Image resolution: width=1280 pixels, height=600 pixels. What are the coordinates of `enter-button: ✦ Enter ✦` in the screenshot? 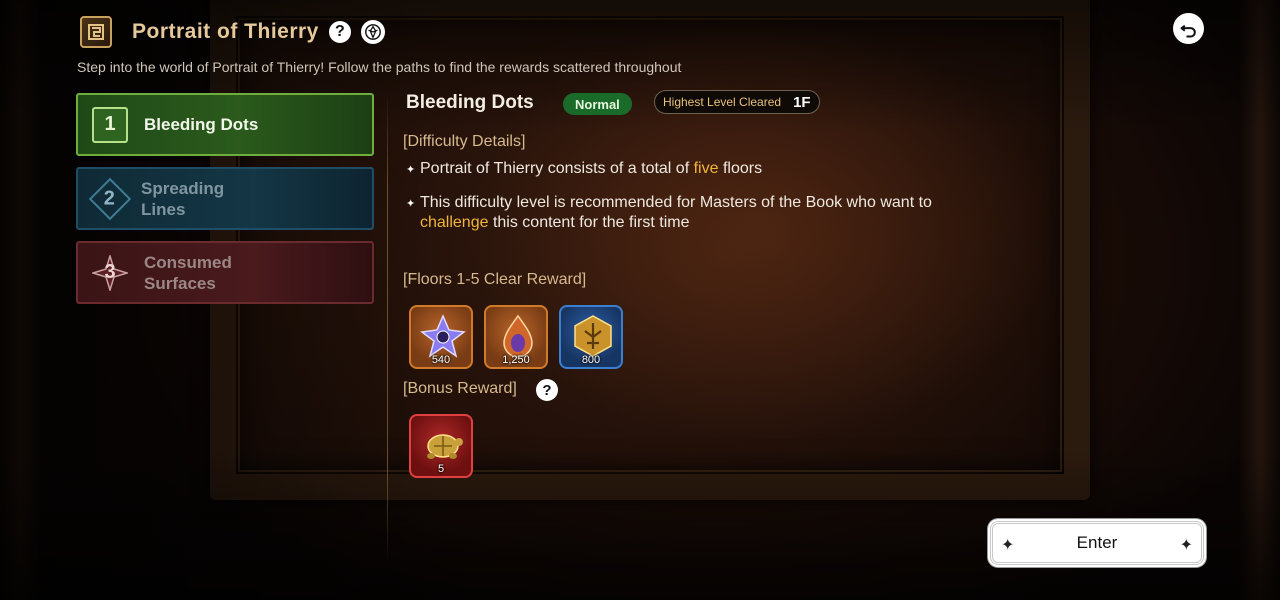 It's located at (1097, 543).